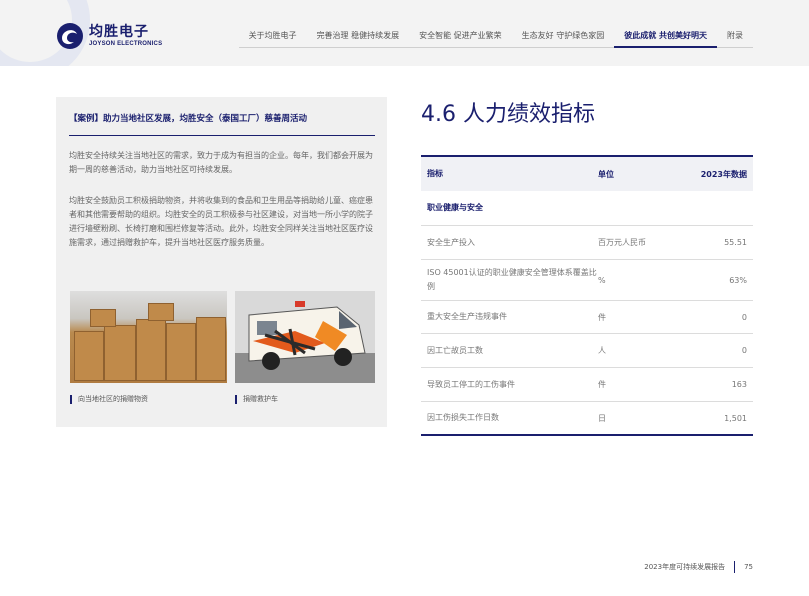  Describe the element at coordinates (460, 39) in the screenshot. I see `nav-item-safety-intelligence: 安全智能 促进产业繁荣` at that location.